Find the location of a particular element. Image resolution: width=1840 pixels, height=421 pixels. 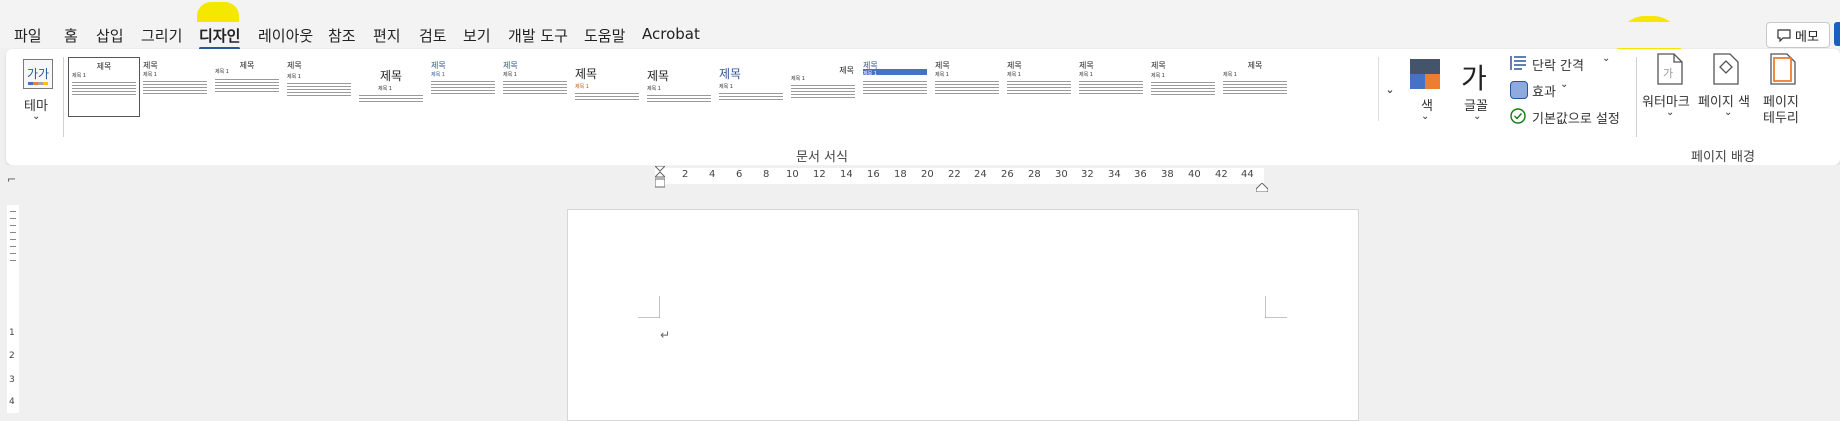

margin-corner-top-right is located at coordinates (1276, 307).